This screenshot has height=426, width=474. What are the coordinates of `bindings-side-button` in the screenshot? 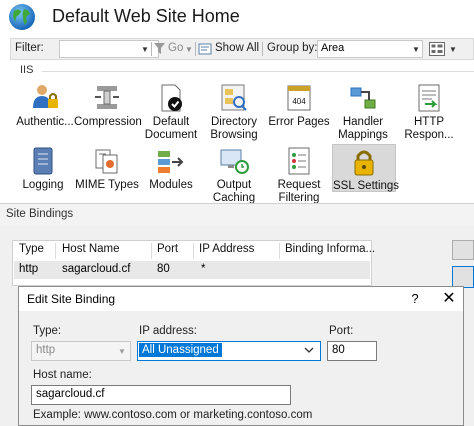 It's located at (463, 250).